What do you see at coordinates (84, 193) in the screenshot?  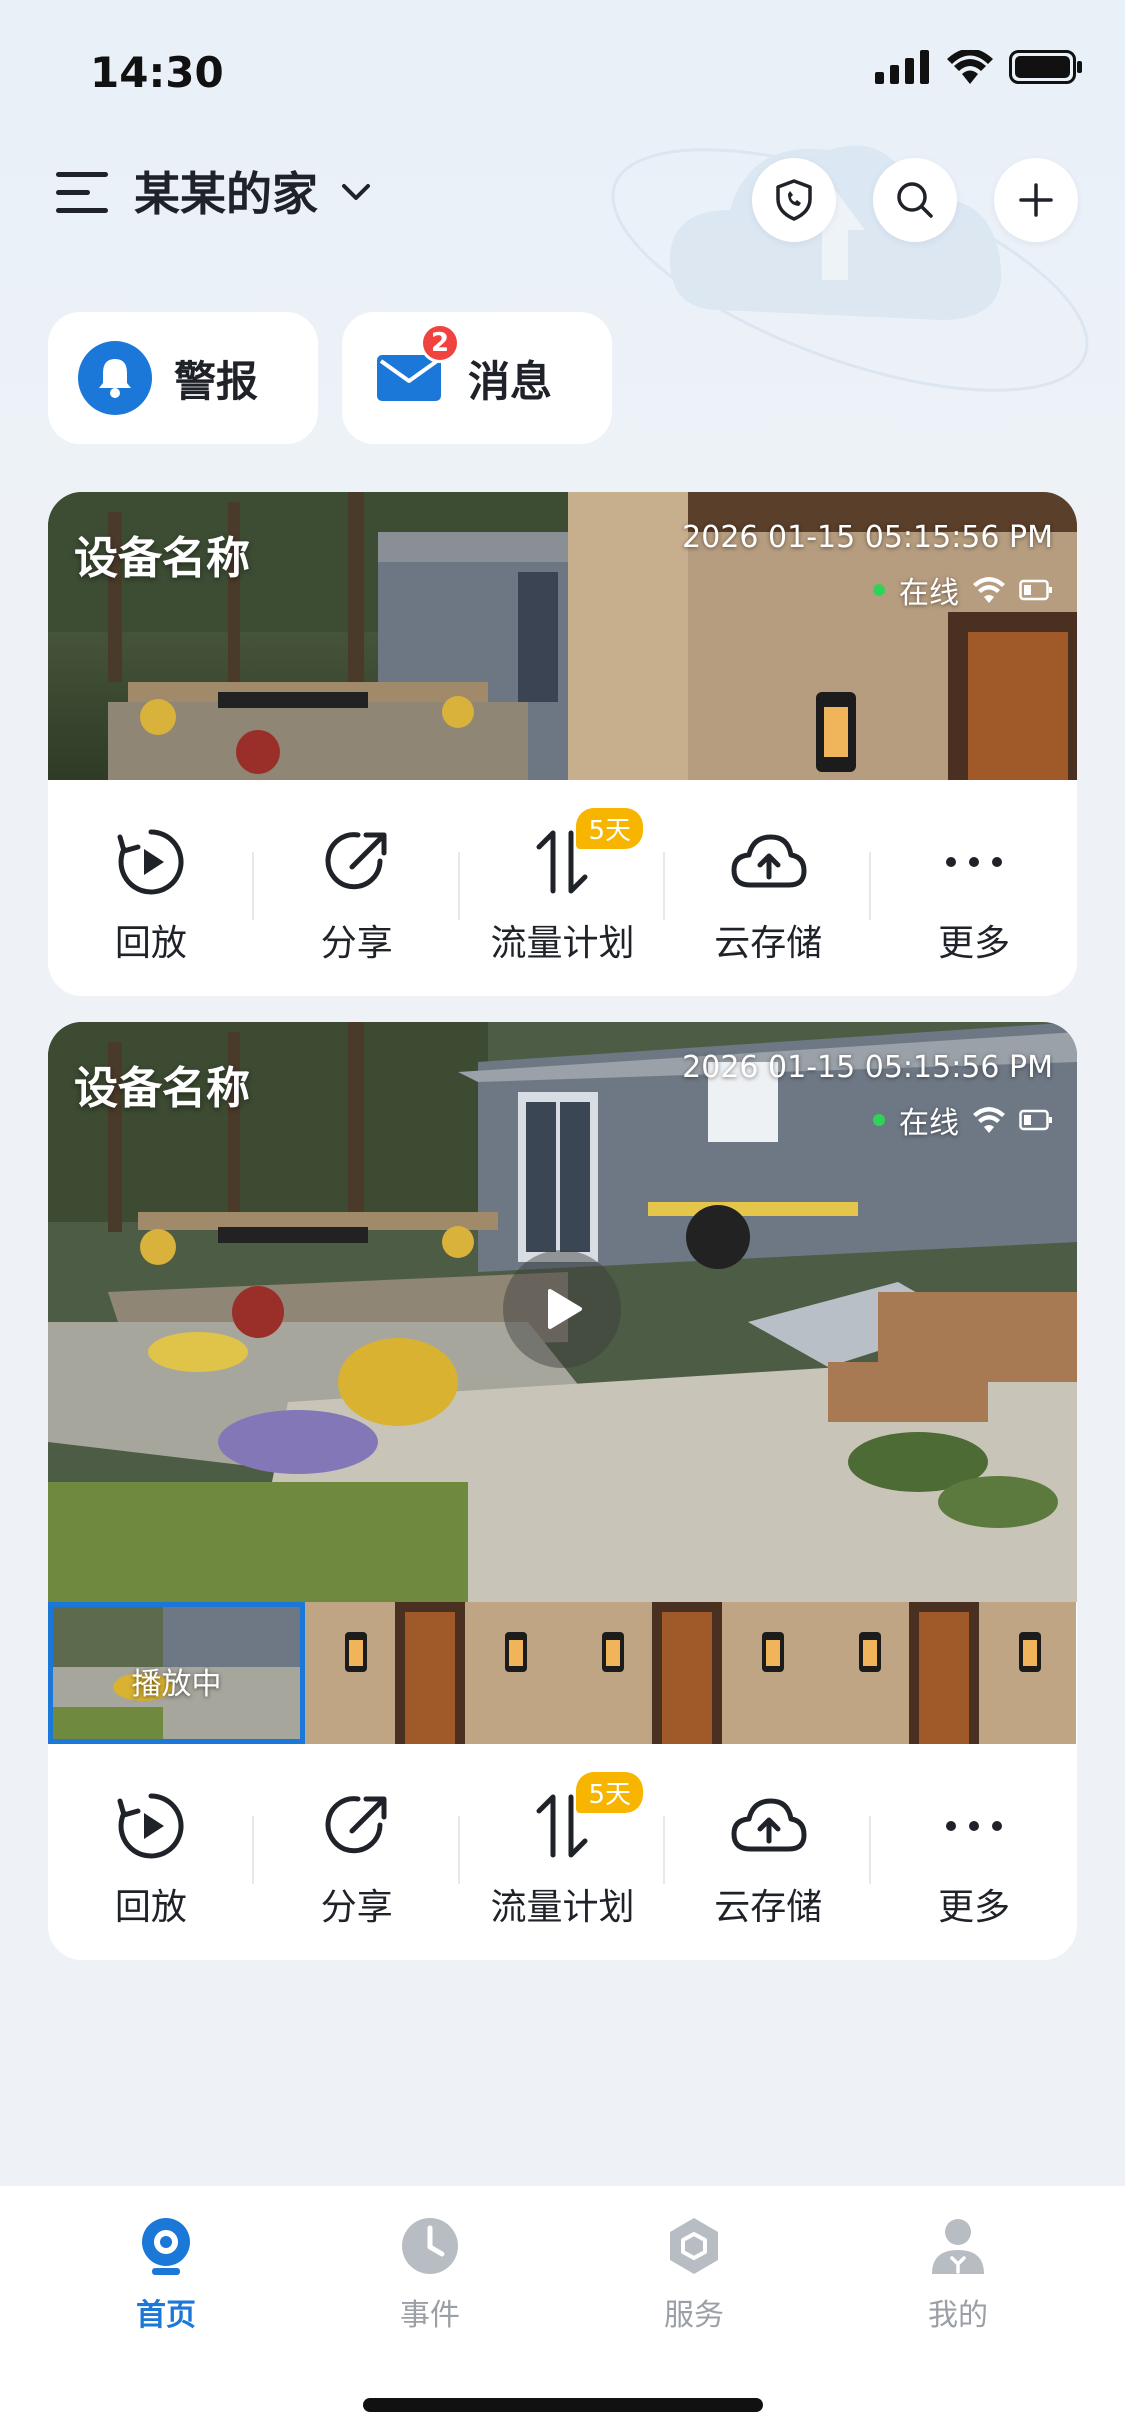 I see `menu-icon` at bounding box center [84, 193].